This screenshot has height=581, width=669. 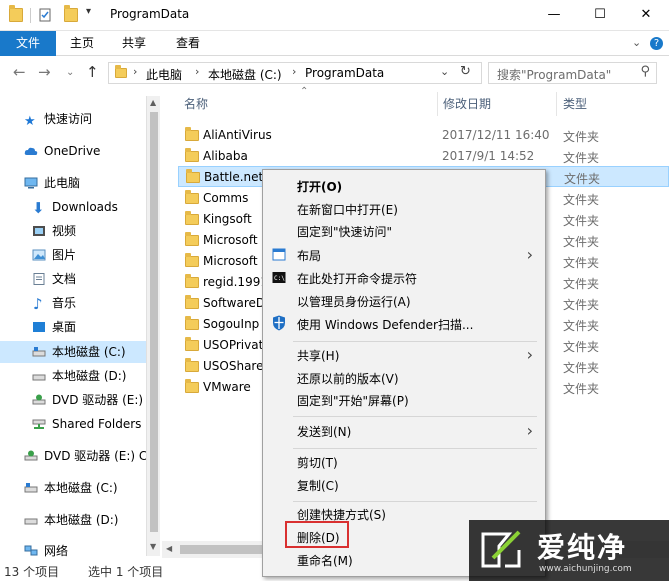 I want to click on tab-file: 文件, so click(x=28, y=43).